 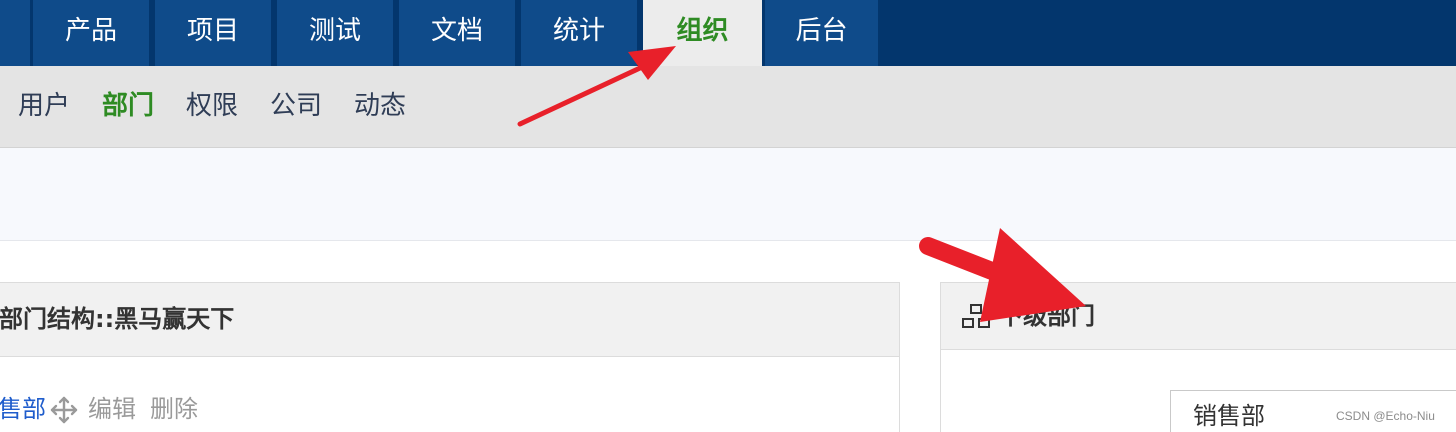 What do you see at coordinates (214, 33) in the screenshot?
I see `tab-projects: 项目` at bounding box center [214, 33].